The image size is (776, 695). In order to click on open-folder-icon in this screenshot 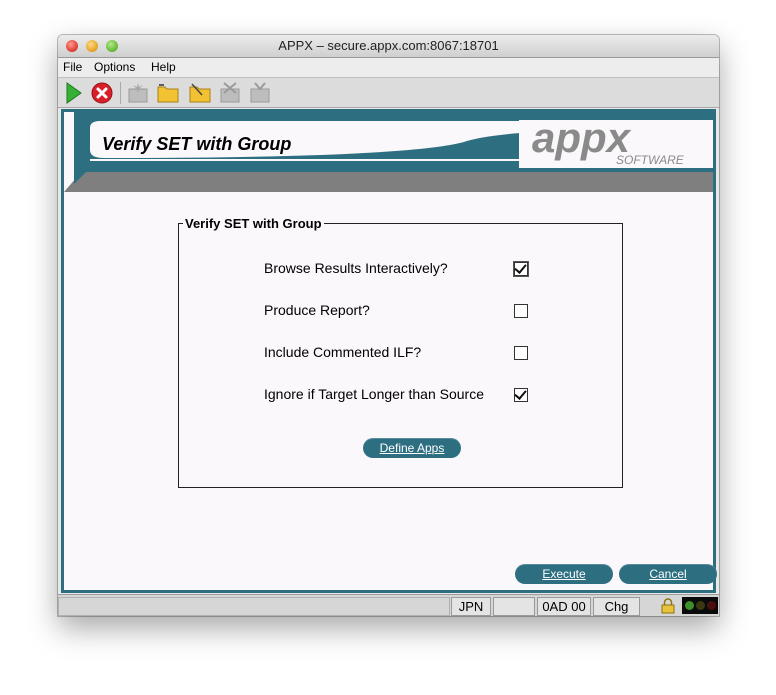, I will do `click(168, 93)`.